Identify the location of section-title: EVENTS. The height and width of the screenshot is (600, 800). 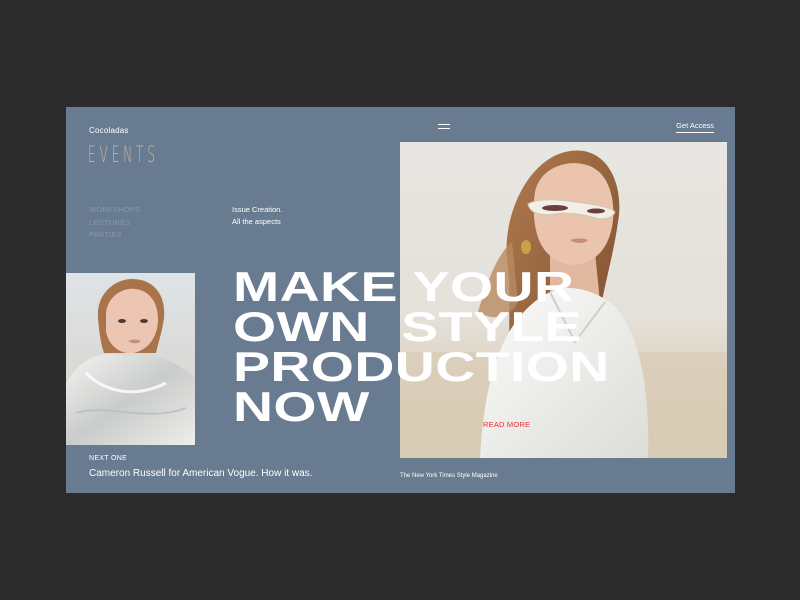
(123, 155).